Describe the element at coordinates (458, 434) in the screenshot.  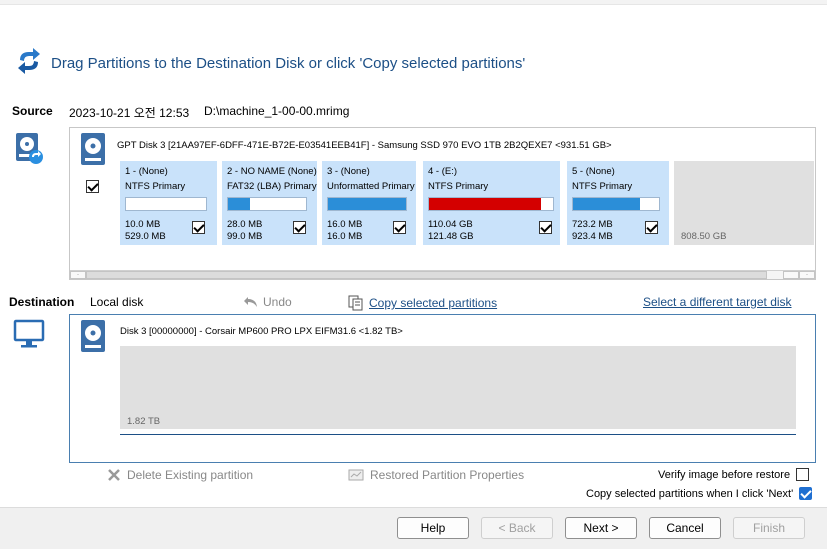
I see `disk-underline` at that location.